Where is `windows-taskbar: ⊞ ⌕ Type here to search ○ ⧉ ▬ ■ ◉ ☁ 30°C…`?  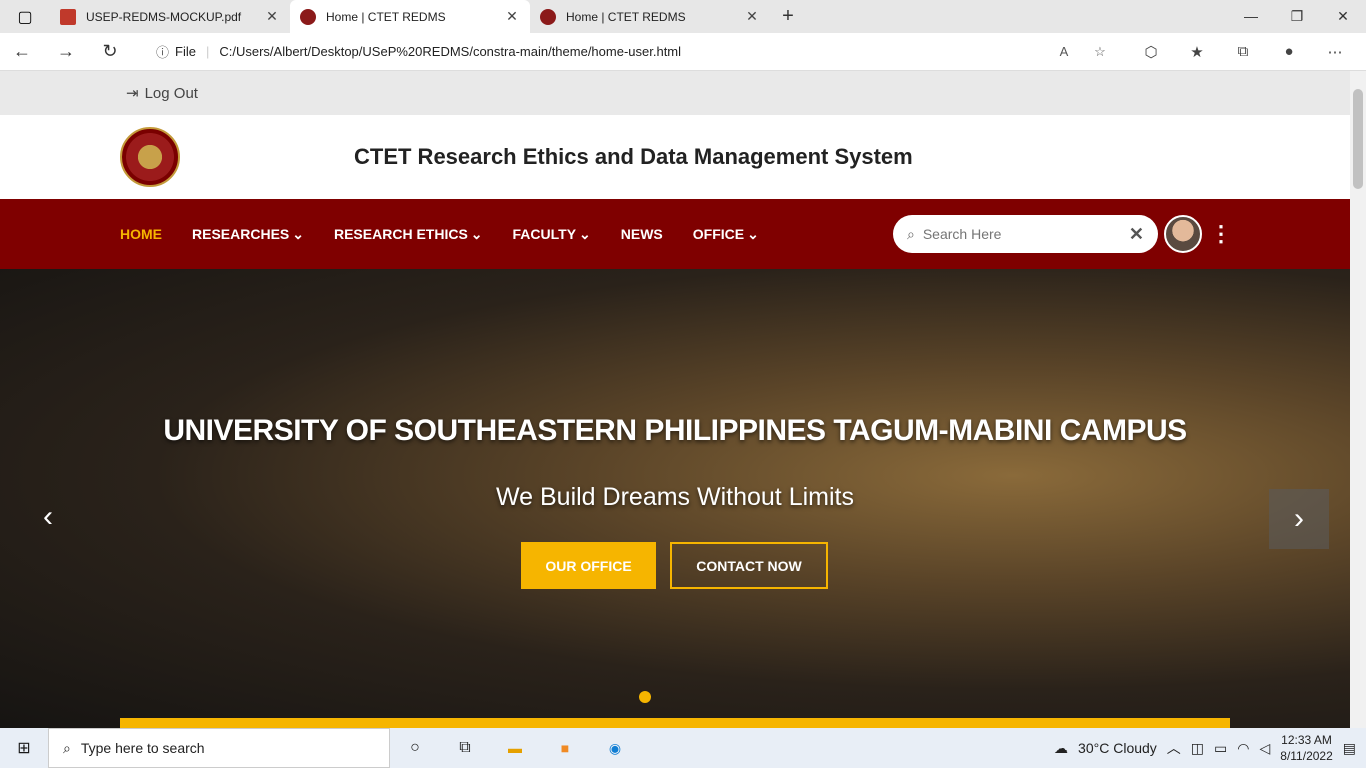 windows-taskbar: ⊞ ⌕ Type here to search ○ ⧉ ▬ ■ ◉ ☁ 30°C… is located at coordinates (683, 748).